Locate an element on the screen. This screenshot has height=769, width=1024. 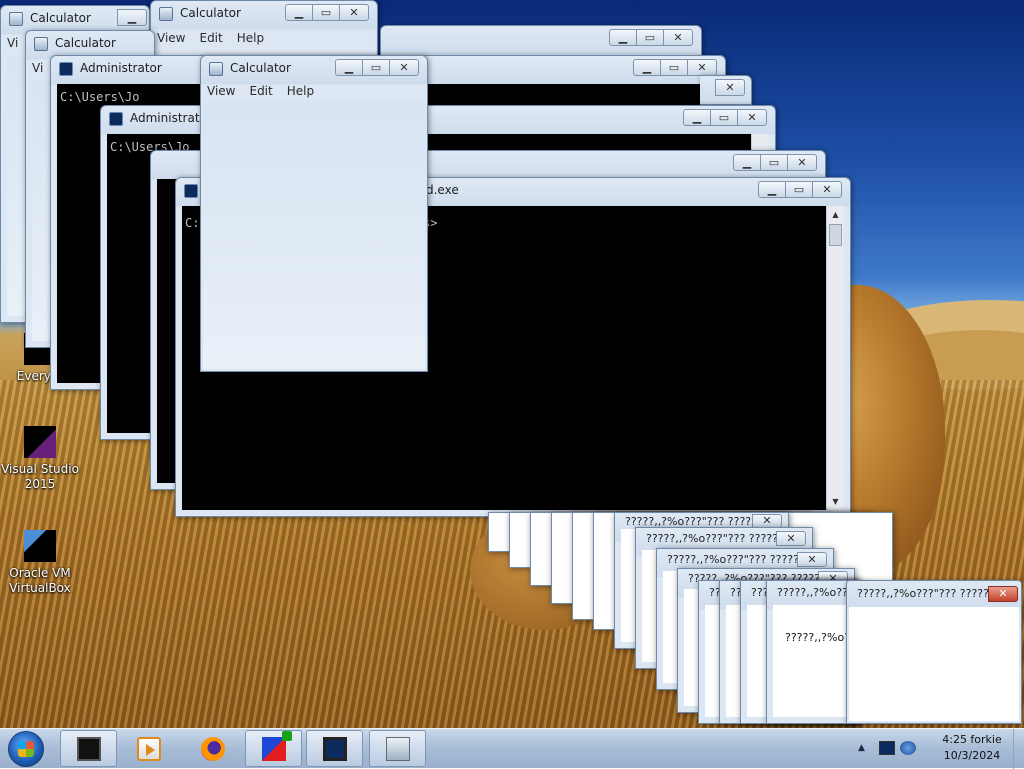
desktop-icon-visual-studio: Visual Studio 2015 is located at coordinates (40, 459).